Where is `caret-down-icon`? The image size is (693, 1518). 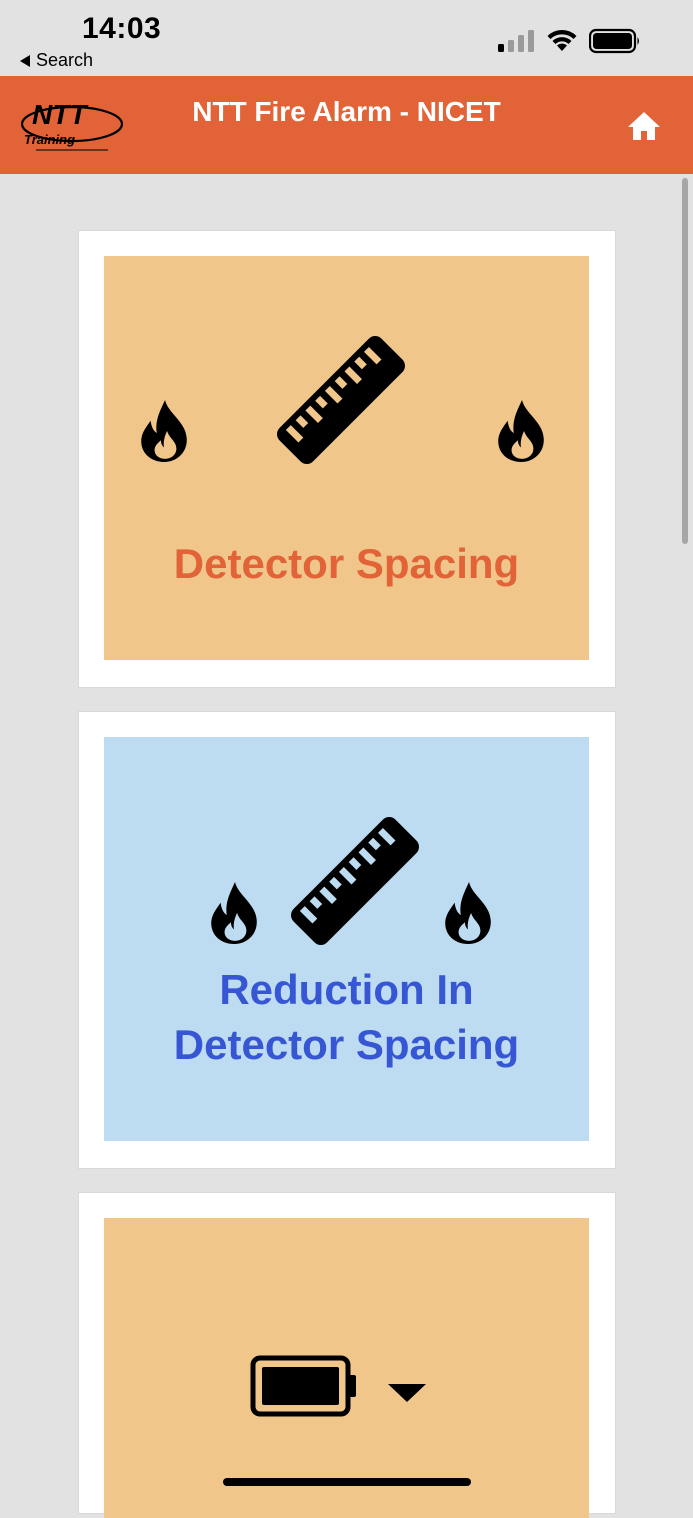 caret-down-icon is located at coordinates (407, 1393).